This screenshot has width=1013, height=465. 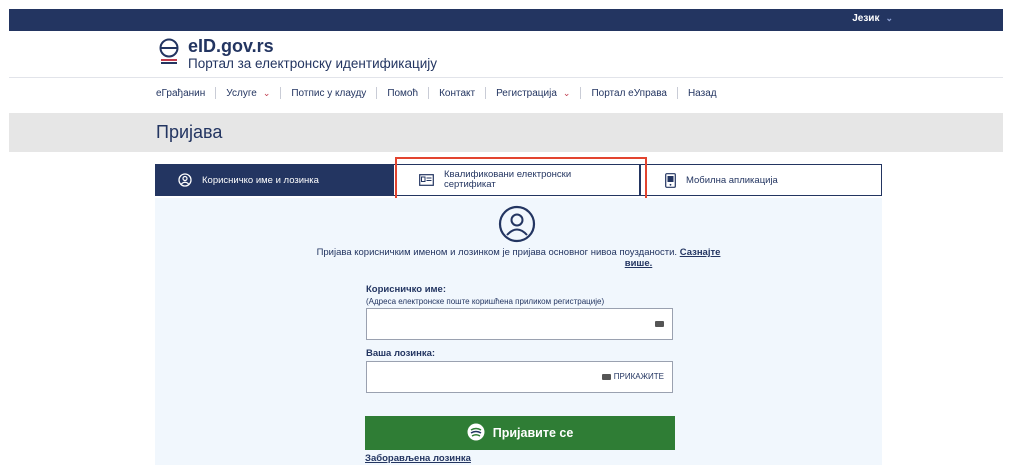 I want to click on page-title-bar: Пријава, so click(x=506, y=132).